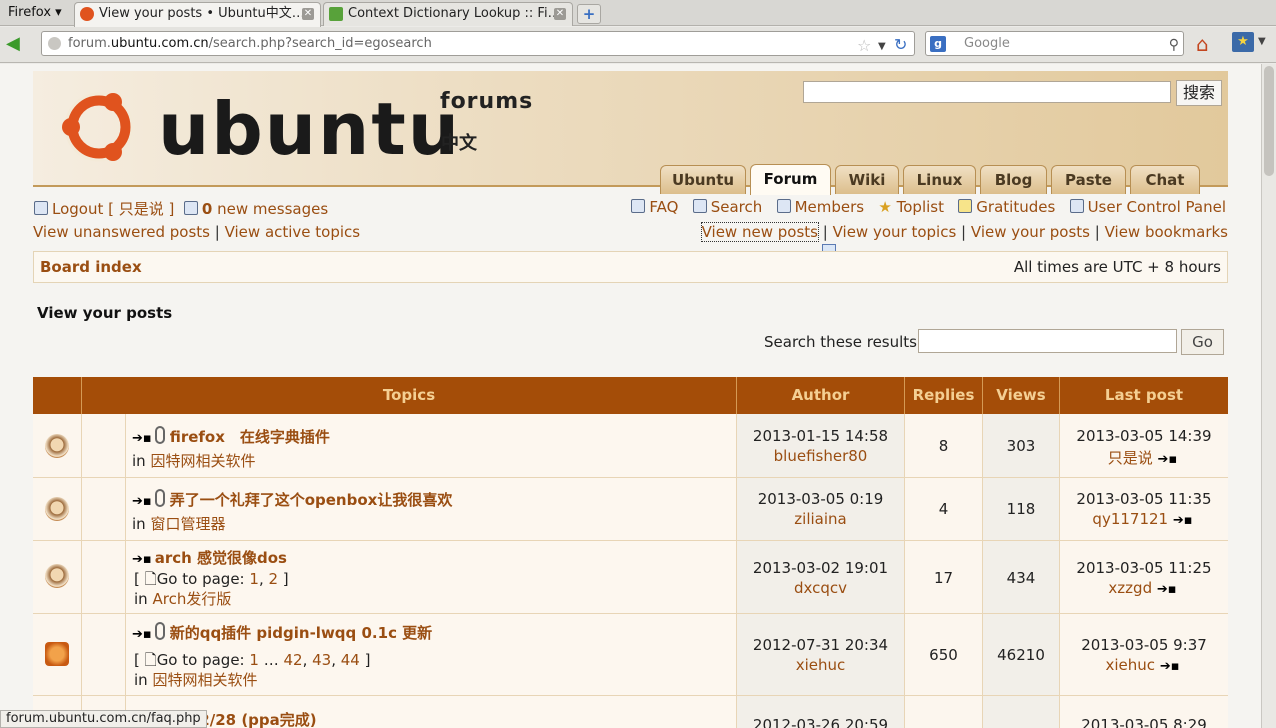  Describe the element at coordinates (943, 655) in the screenshot. I see `replies-count: 650` at that location.